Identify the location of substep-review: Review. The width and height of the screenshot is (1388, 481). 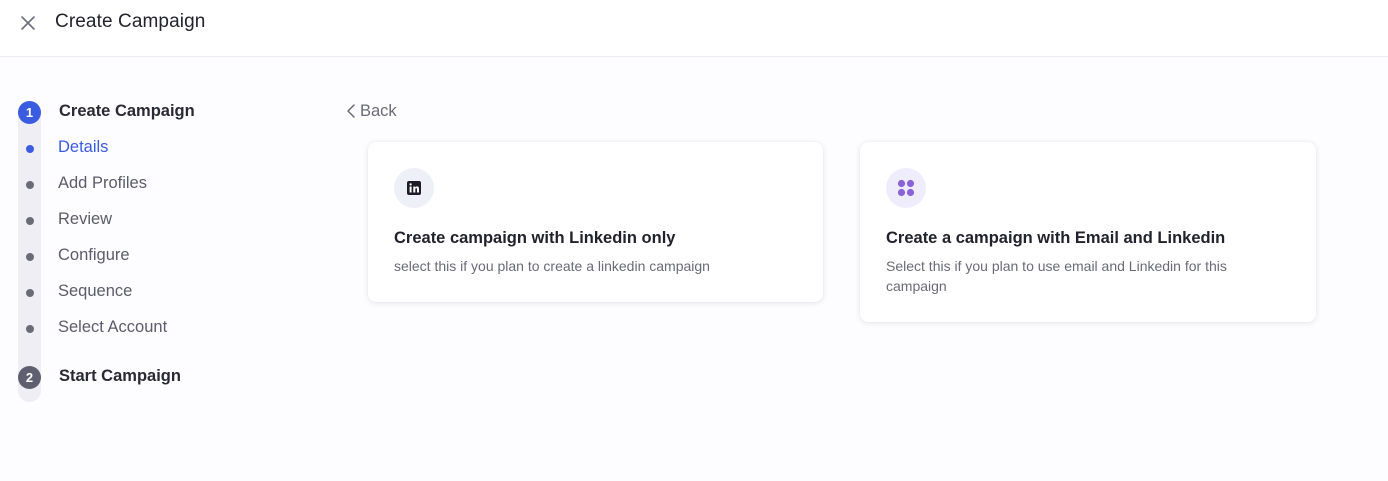
(138, 221).